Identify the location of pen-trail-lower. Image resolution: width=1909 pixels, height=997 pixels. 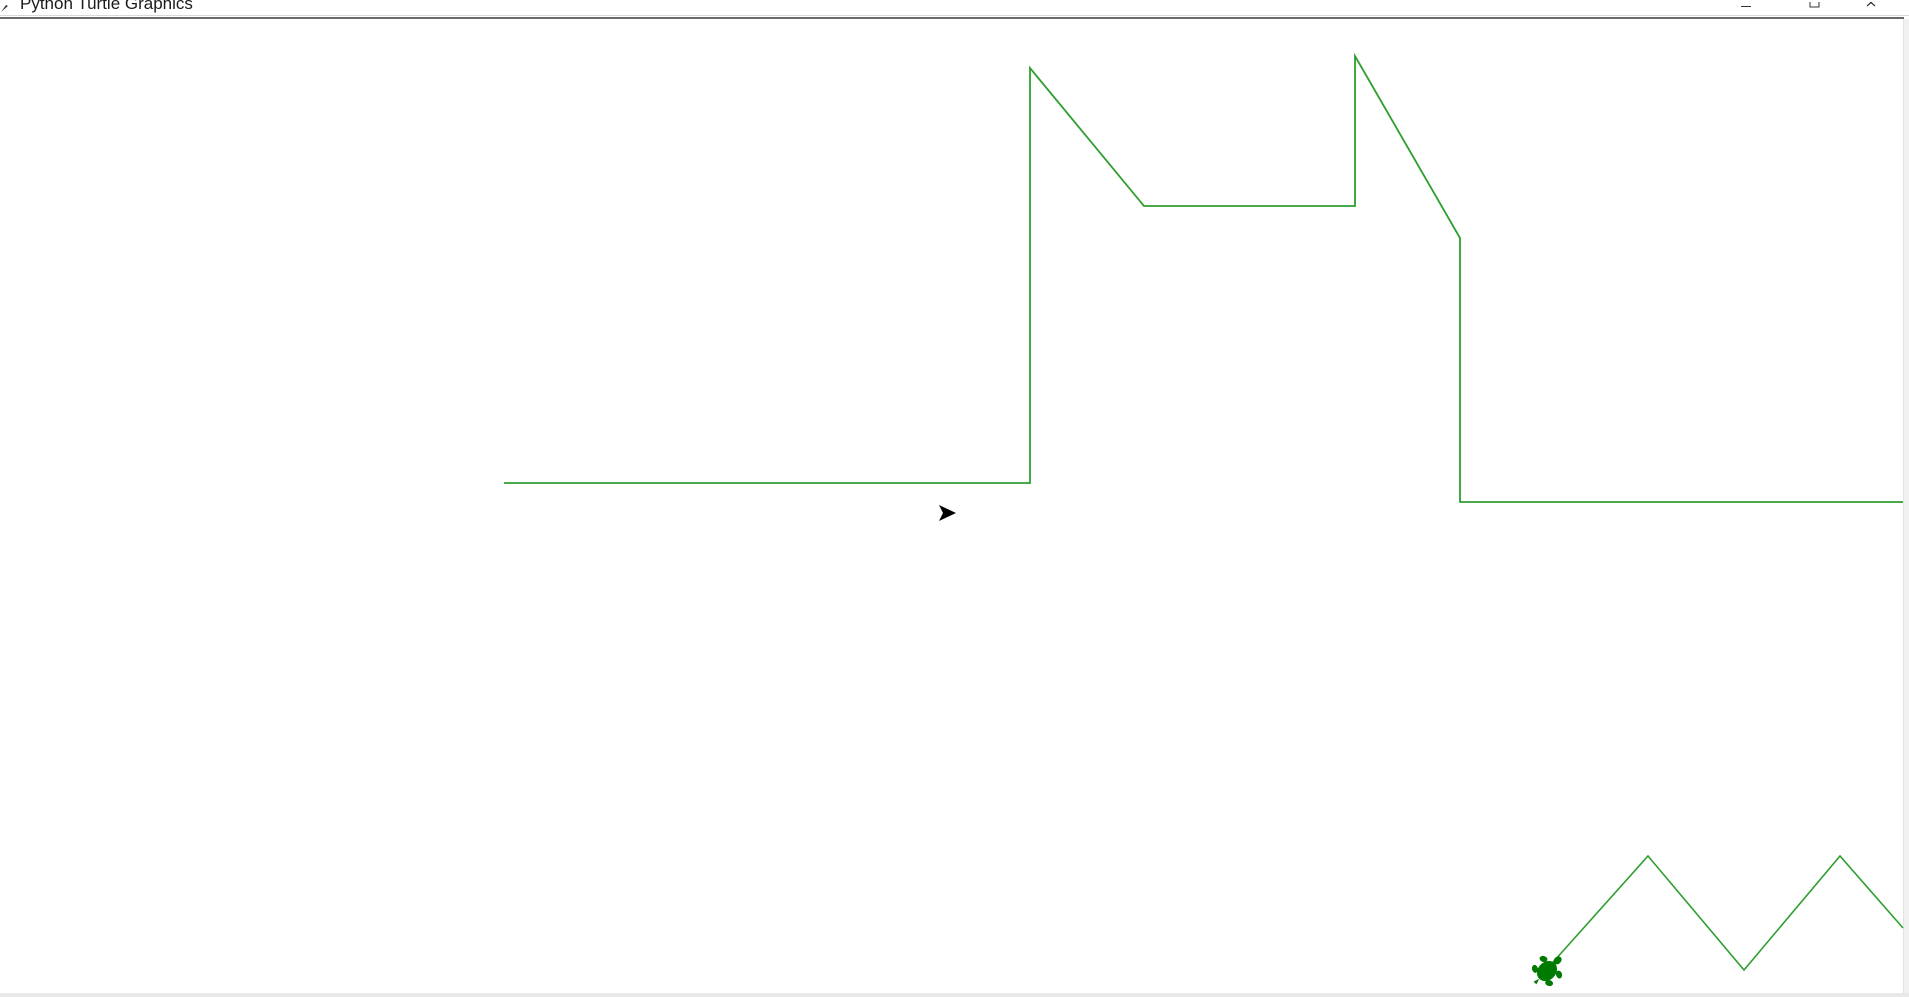
(1724, 913).